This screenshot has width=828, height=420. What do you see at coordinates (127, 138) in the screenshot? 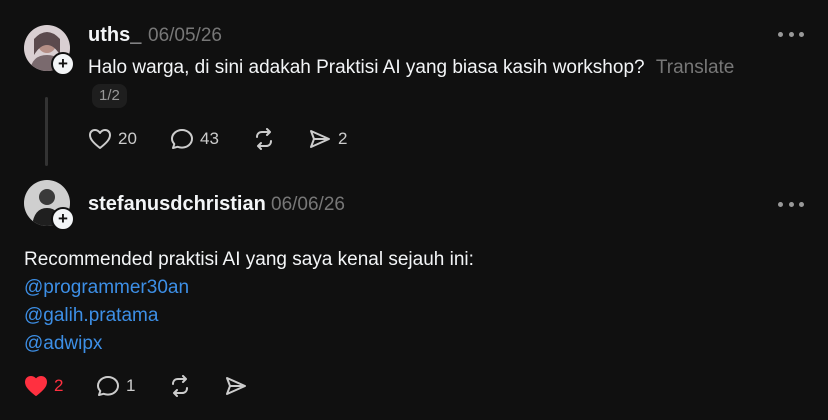
I see `like-count: 20` at bounding box center [127, 138].